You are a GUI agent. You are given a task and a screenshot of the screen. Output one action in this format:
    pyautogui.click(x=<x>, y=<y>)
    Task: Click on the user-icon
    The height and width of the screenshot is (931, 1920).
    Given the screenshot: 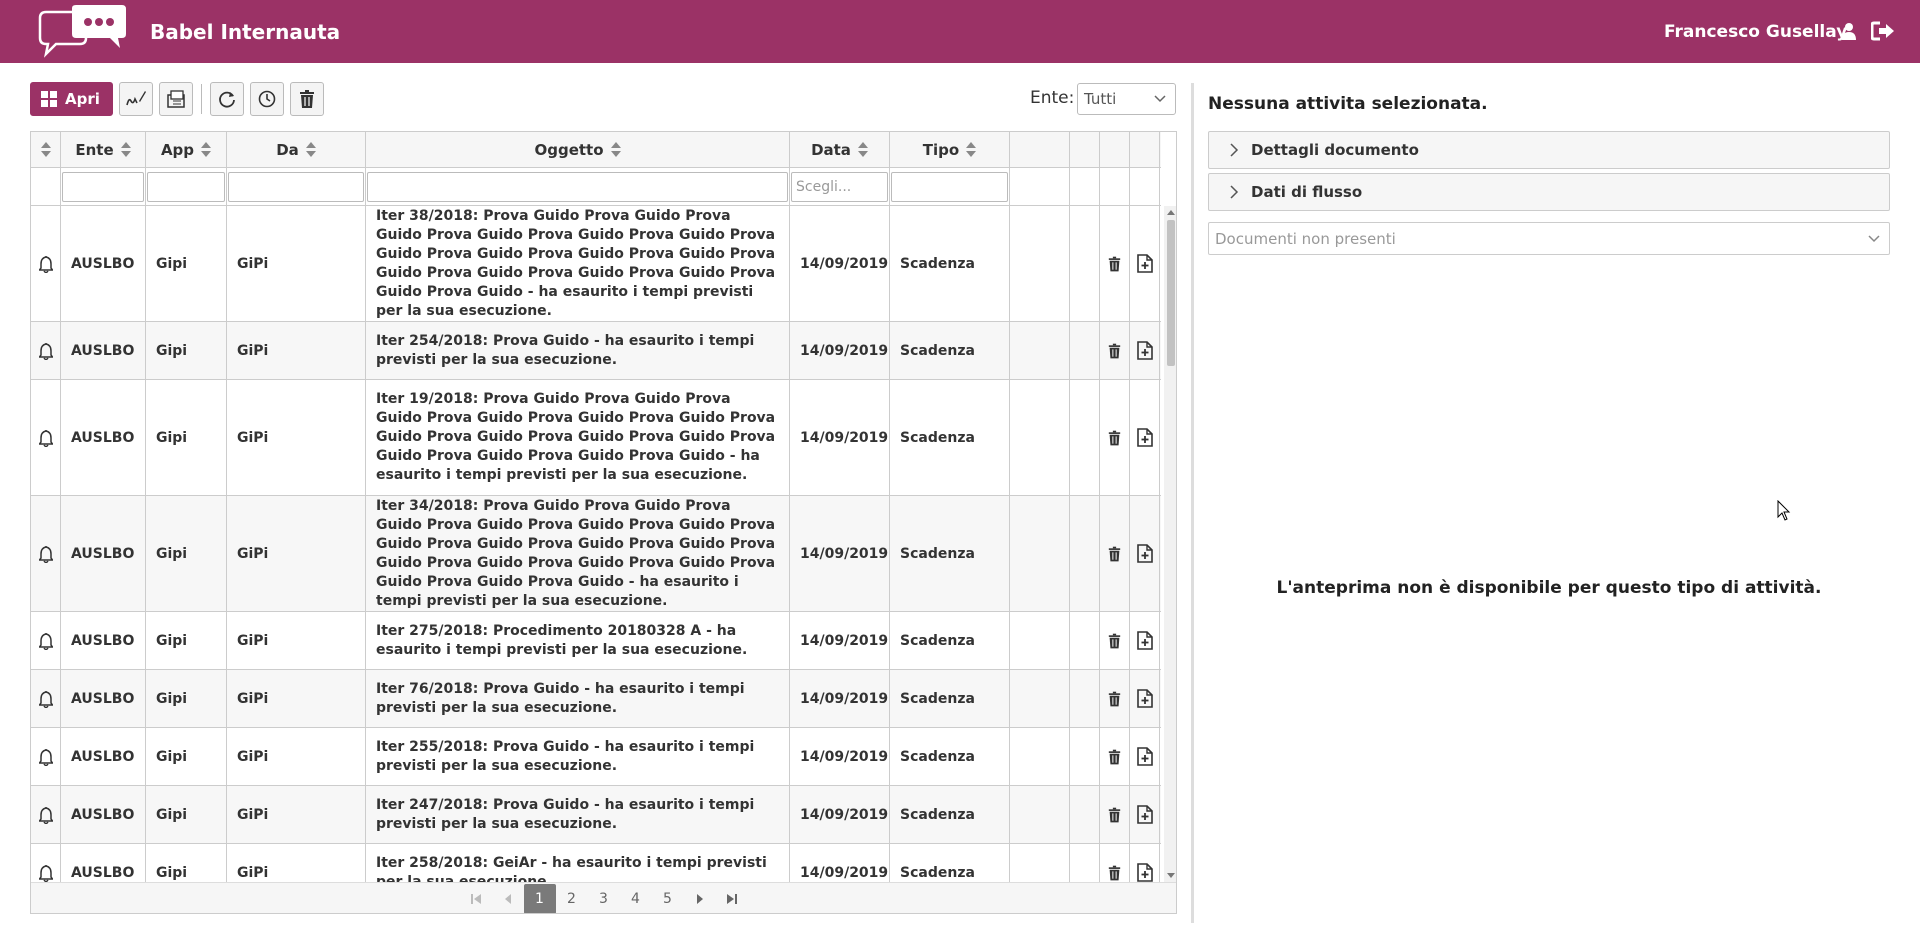 What is the action you would take?
    pyautogui.click(x=1849, y=31)
    